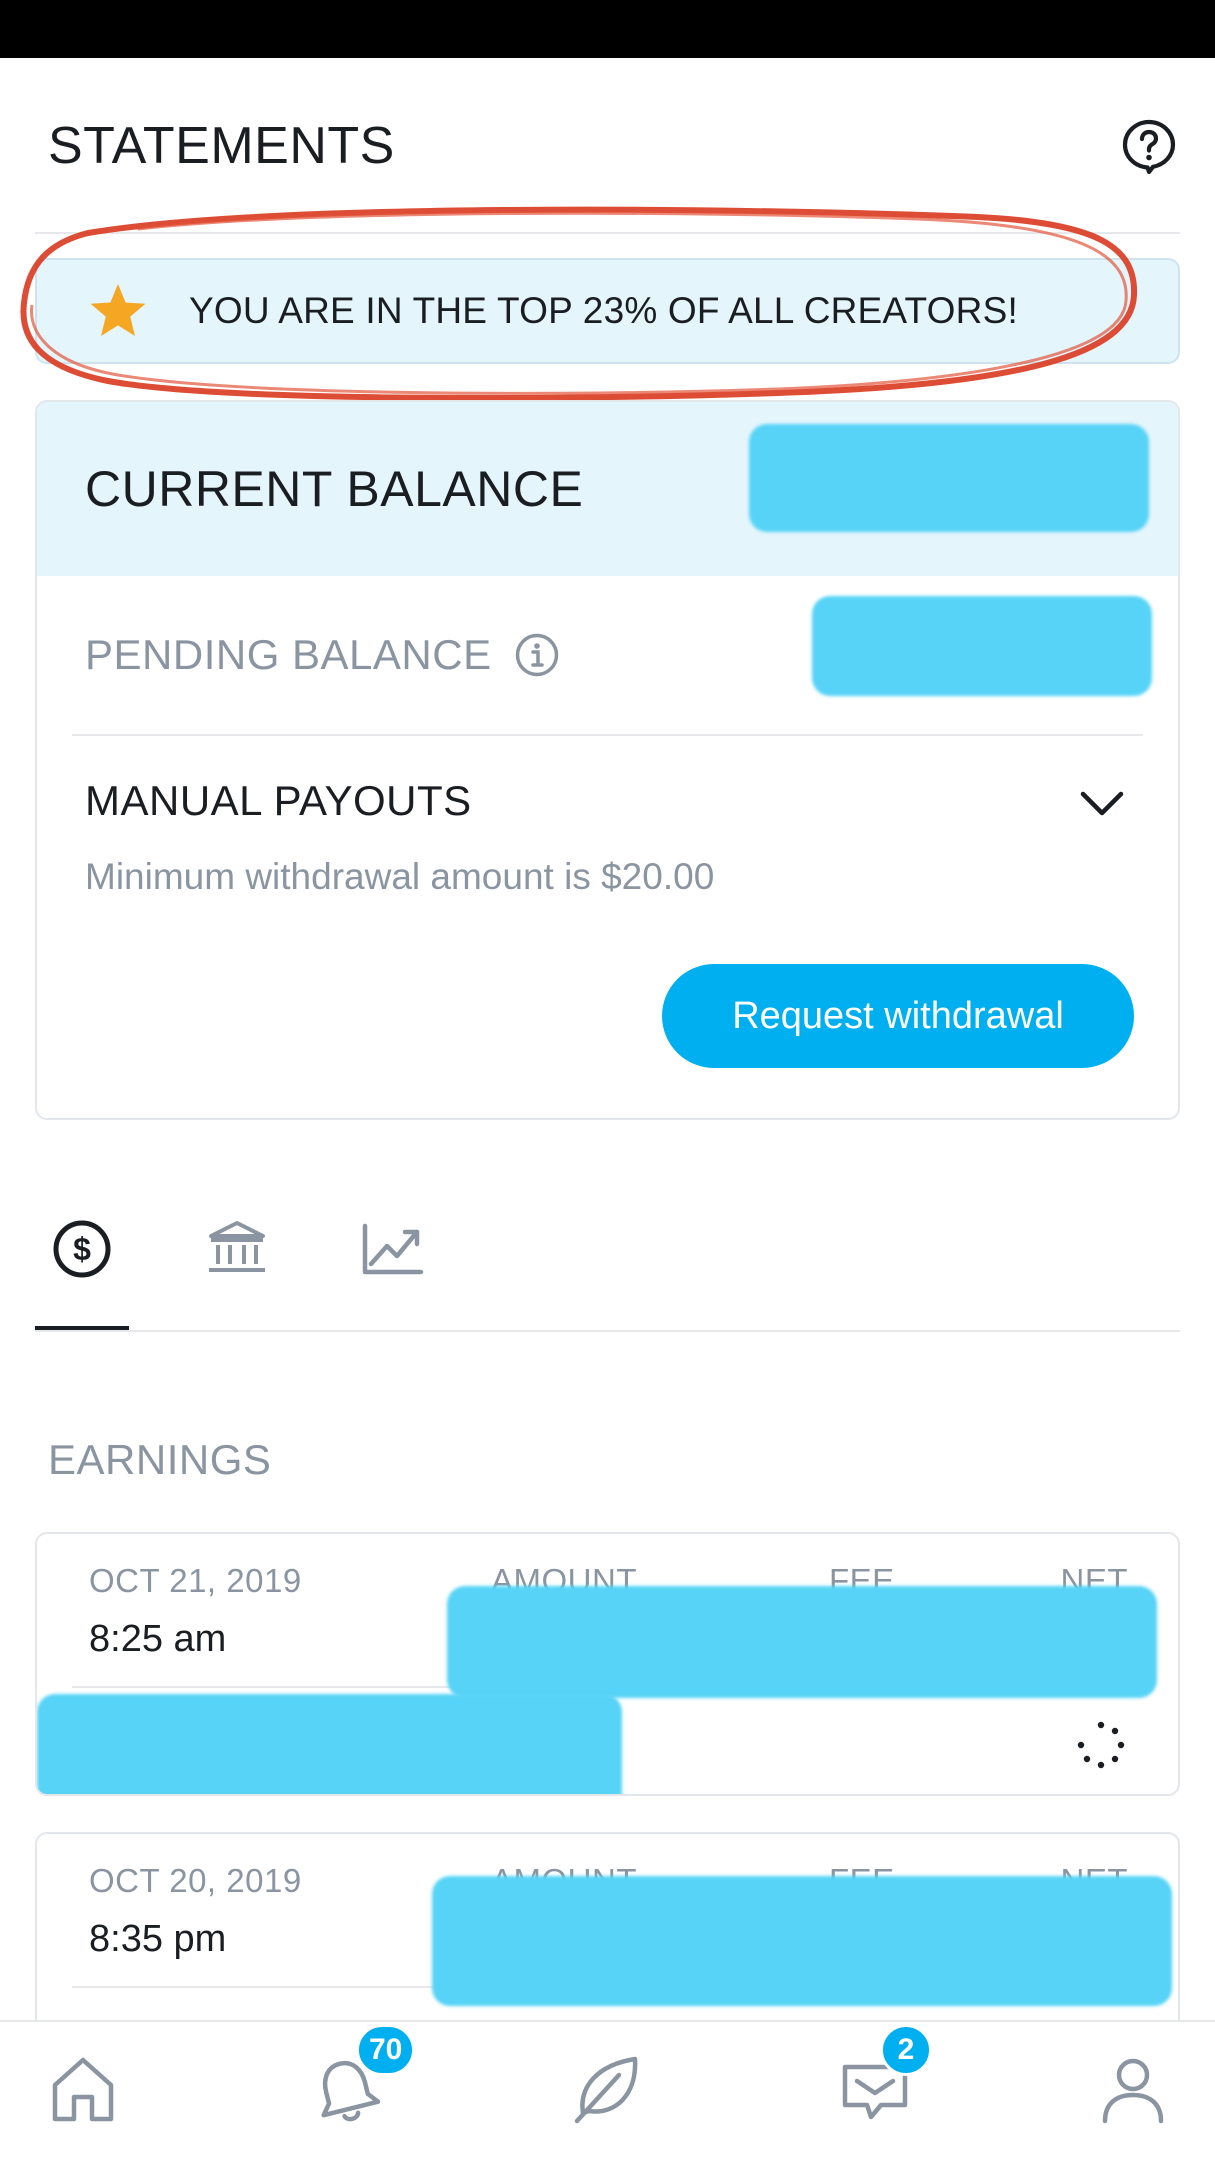 Image resolution: width=1215 pixels, height=2160 pixels. I want to click on star-icon, so click(118, 311).